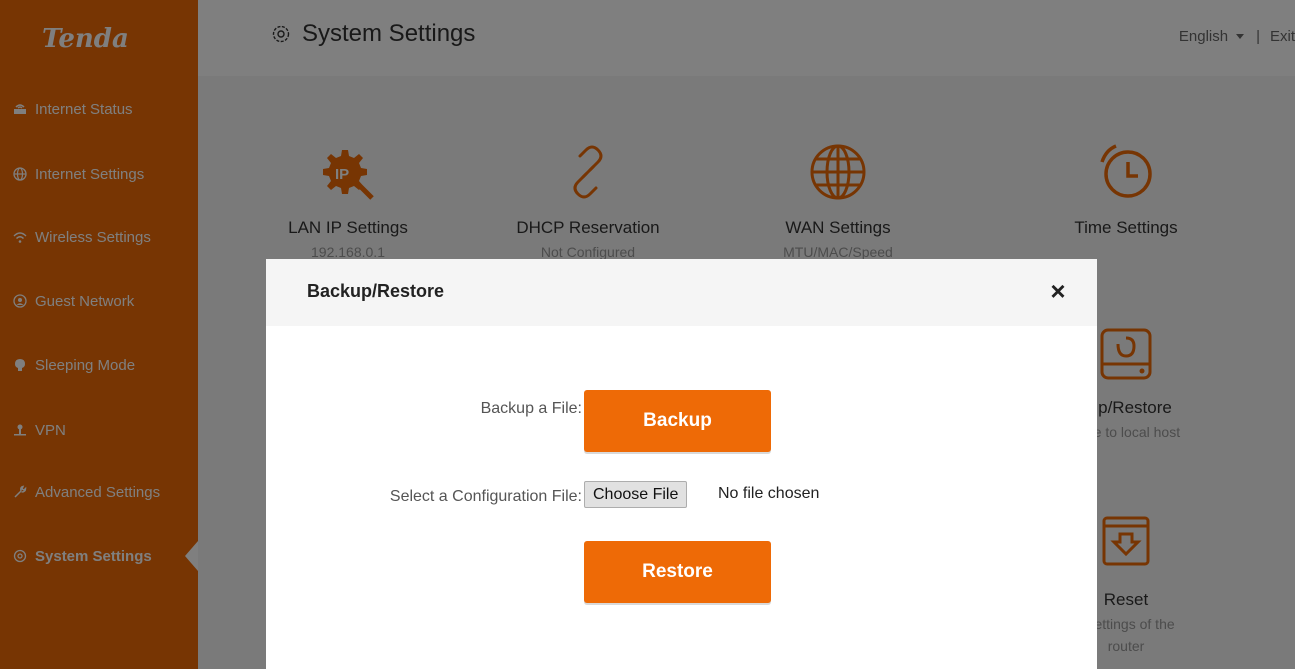 The image size is (1295, 669). What do you see at coordinates (681, 292) in the screenshot?
I see `dialog-header: Backup/Restore ×` at bounding box center [681, 292].